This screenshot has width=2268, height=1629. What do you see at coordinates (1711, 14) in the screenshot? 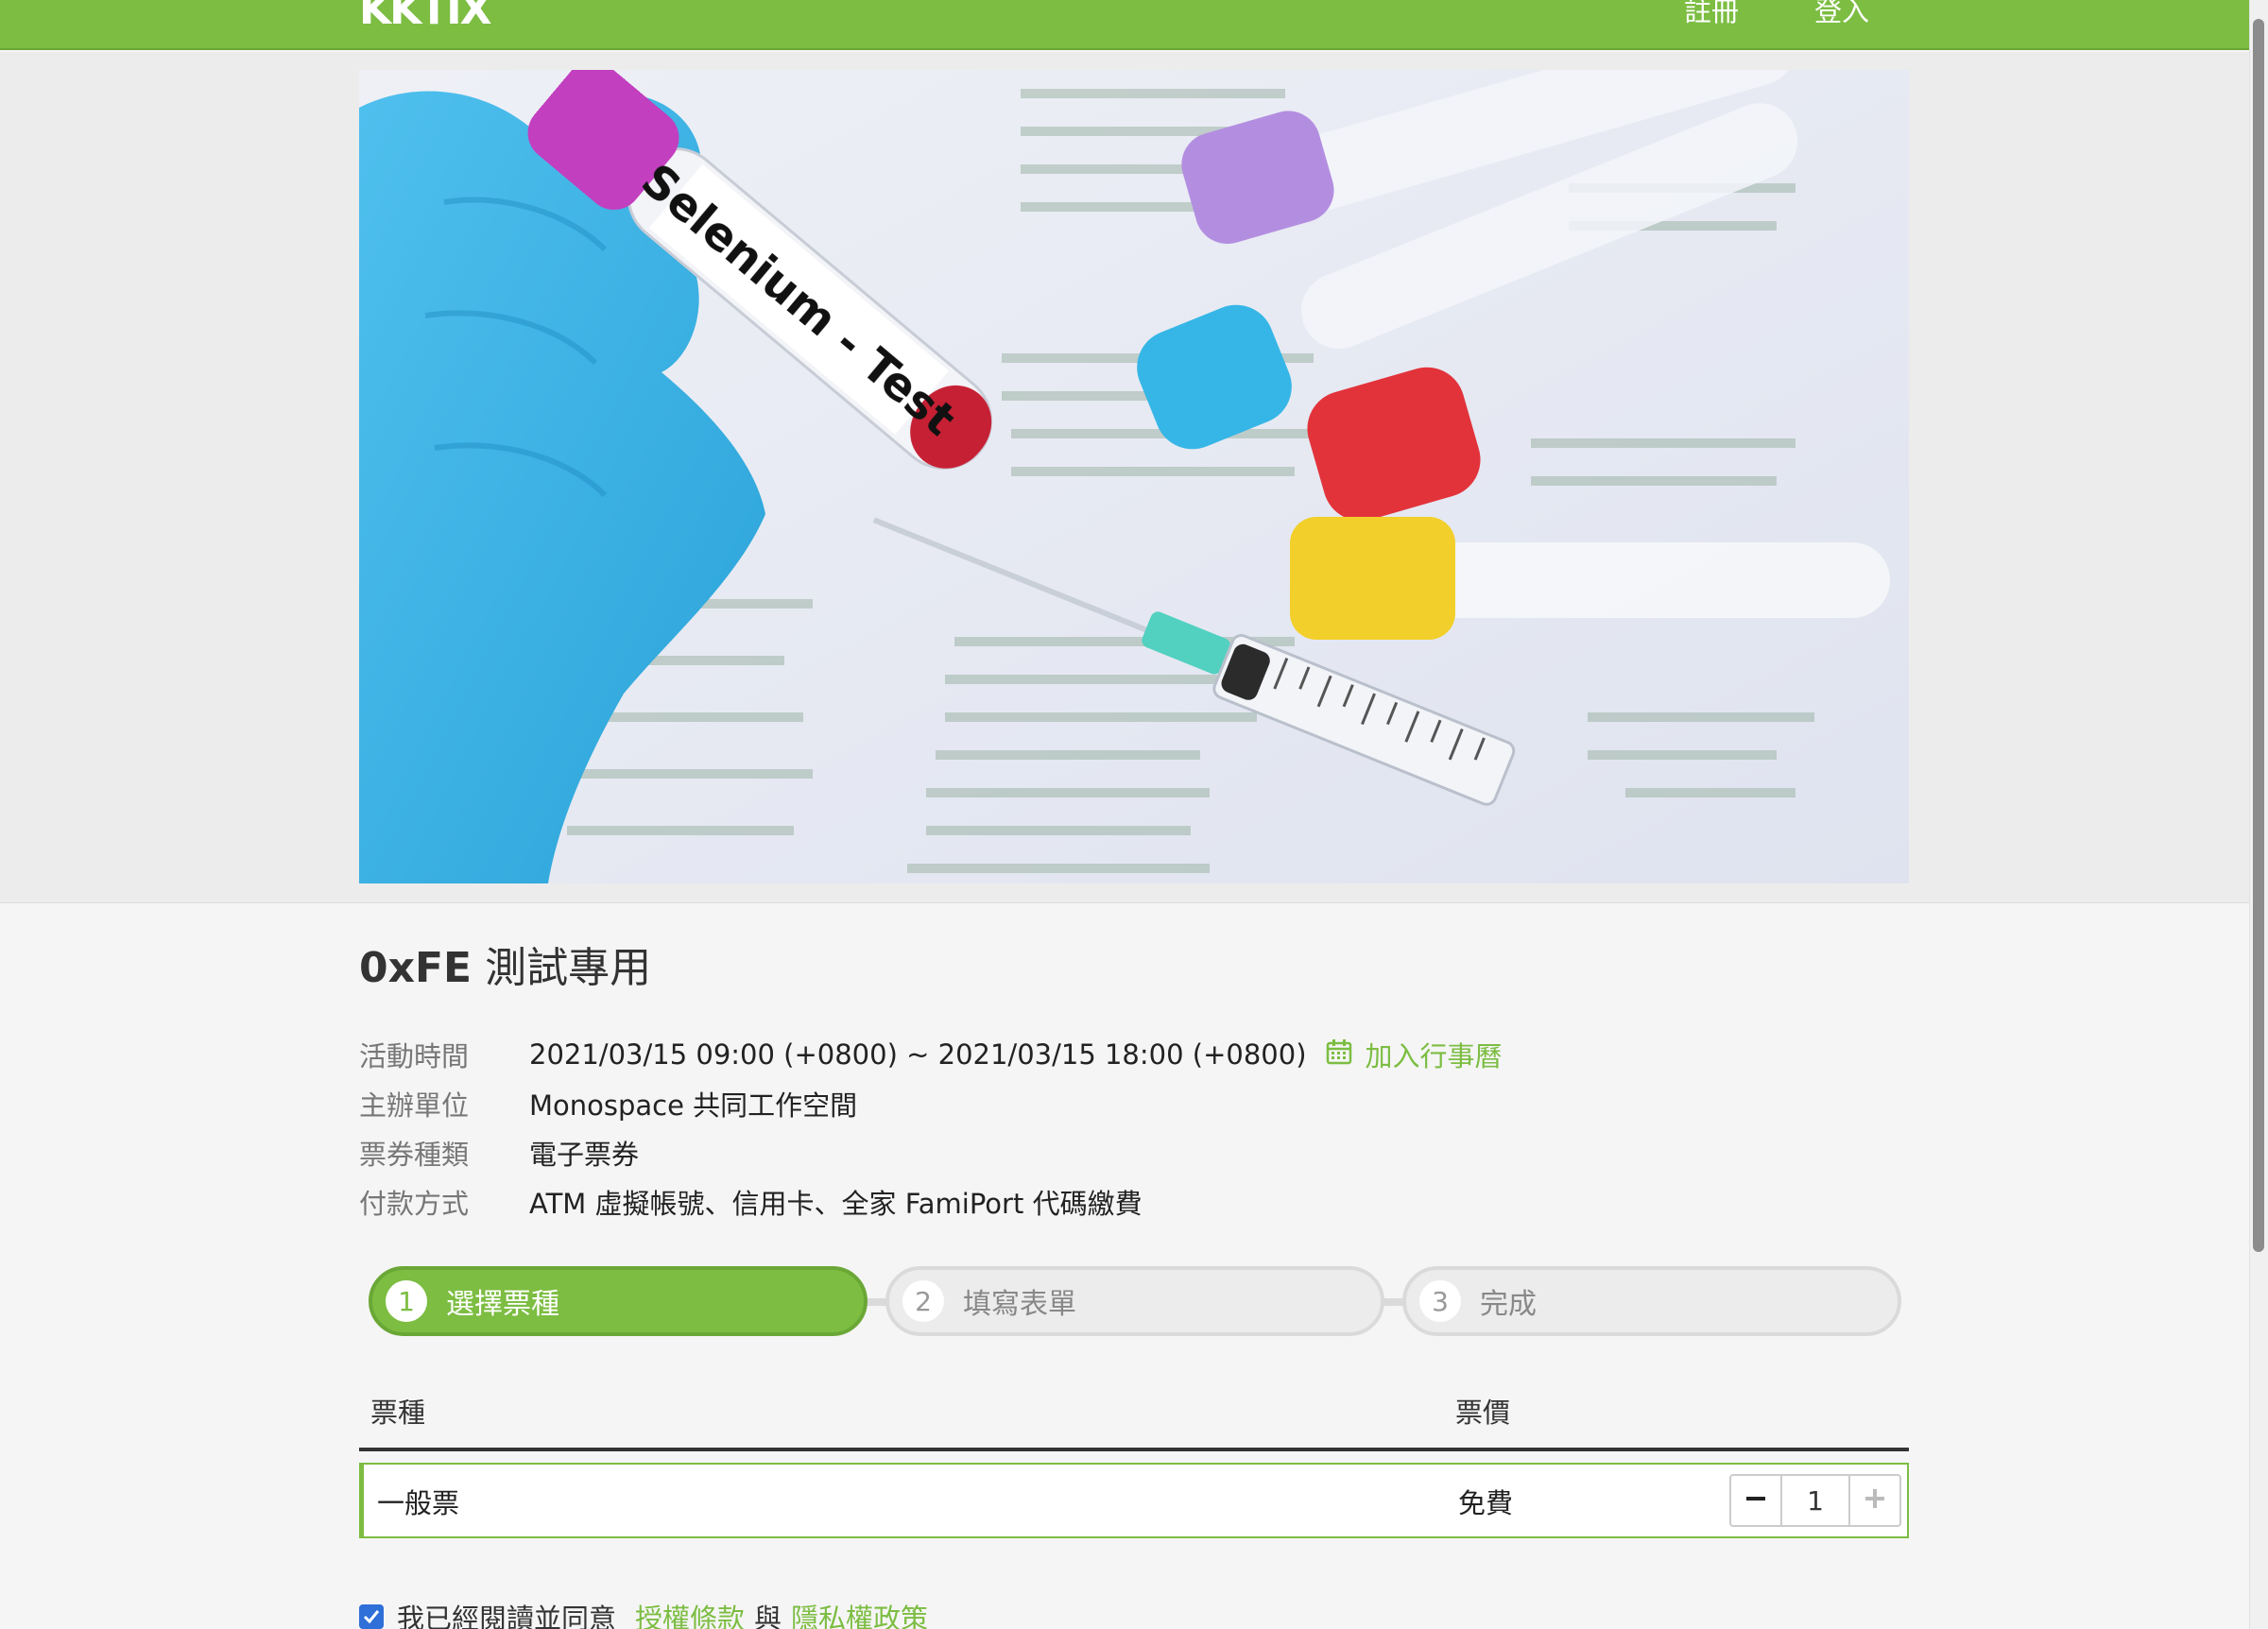
I see `register-link: 註冊` at bounding box center [1711, 14].